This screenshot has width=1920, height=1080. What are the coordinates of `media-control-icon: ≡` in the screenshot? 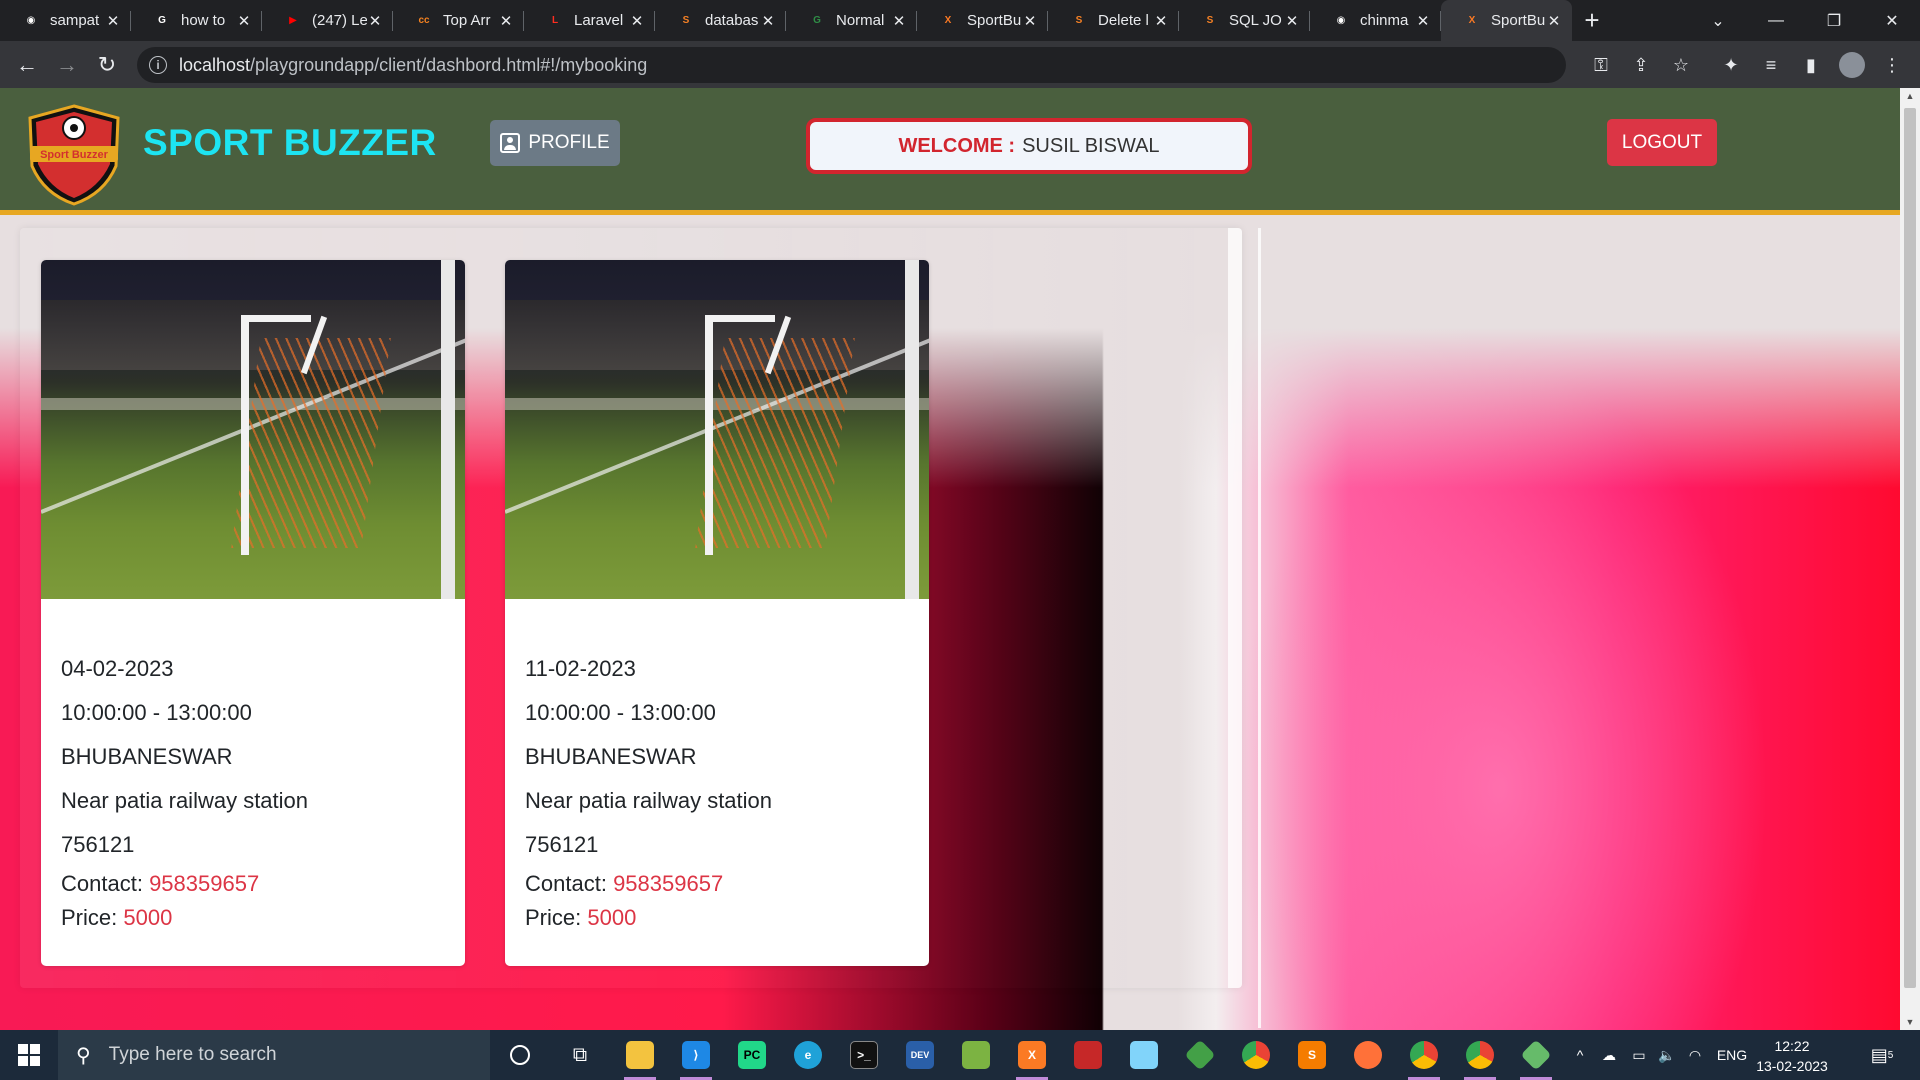 It's located at (1771, 65).